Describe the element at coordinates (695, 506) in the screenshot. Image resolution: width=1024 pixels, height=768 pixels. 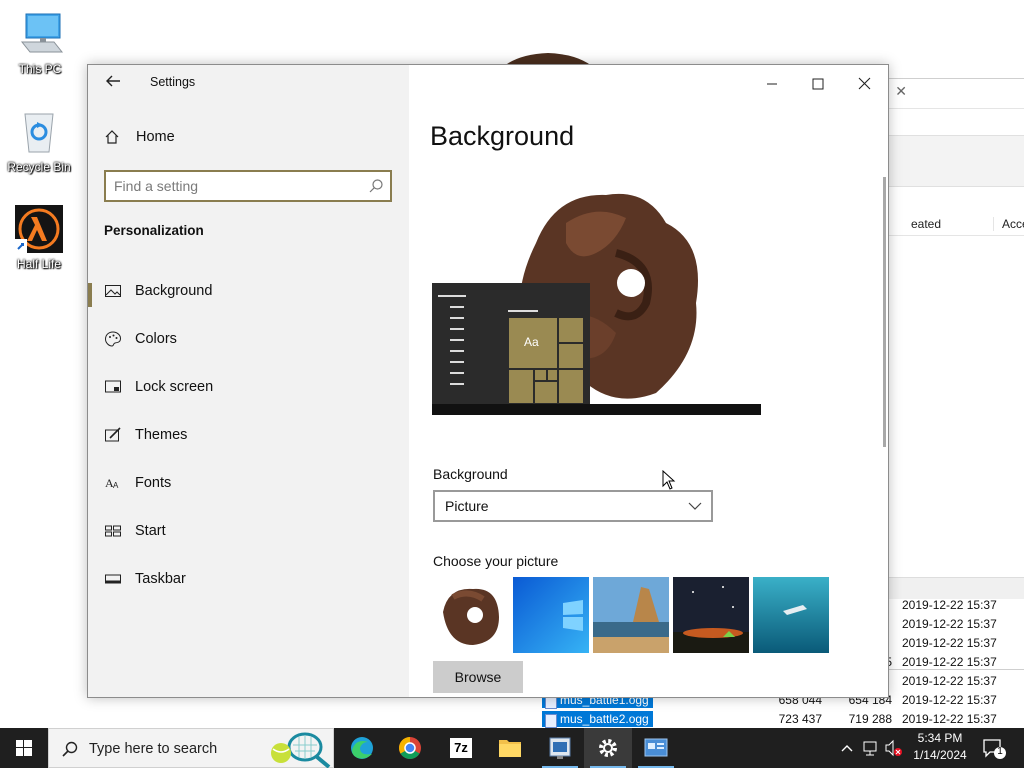
I see `chevron-down-icon` at that location.